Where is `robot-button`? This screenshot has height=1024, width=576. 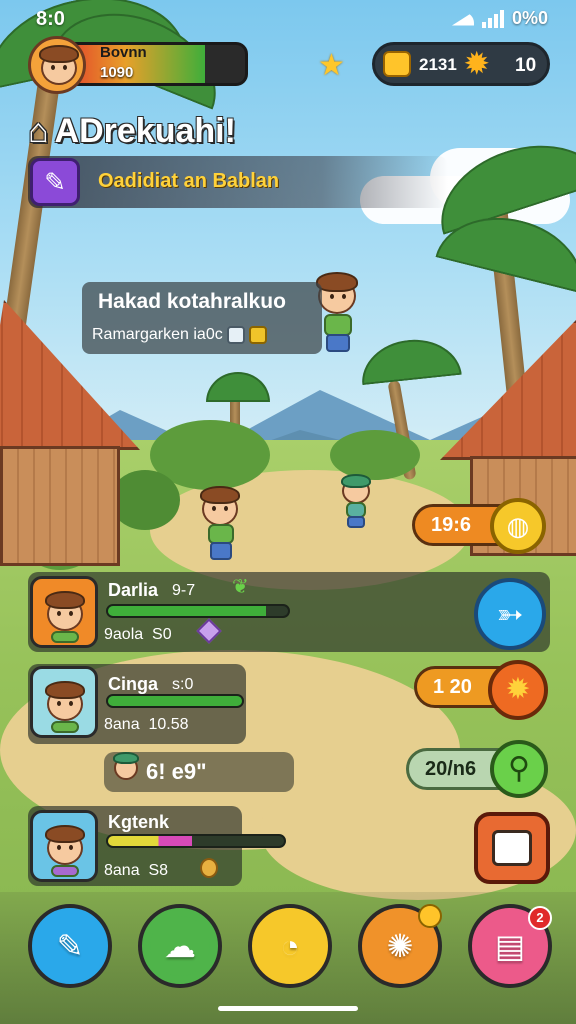
robot-button is located at coordinates (512, 848).